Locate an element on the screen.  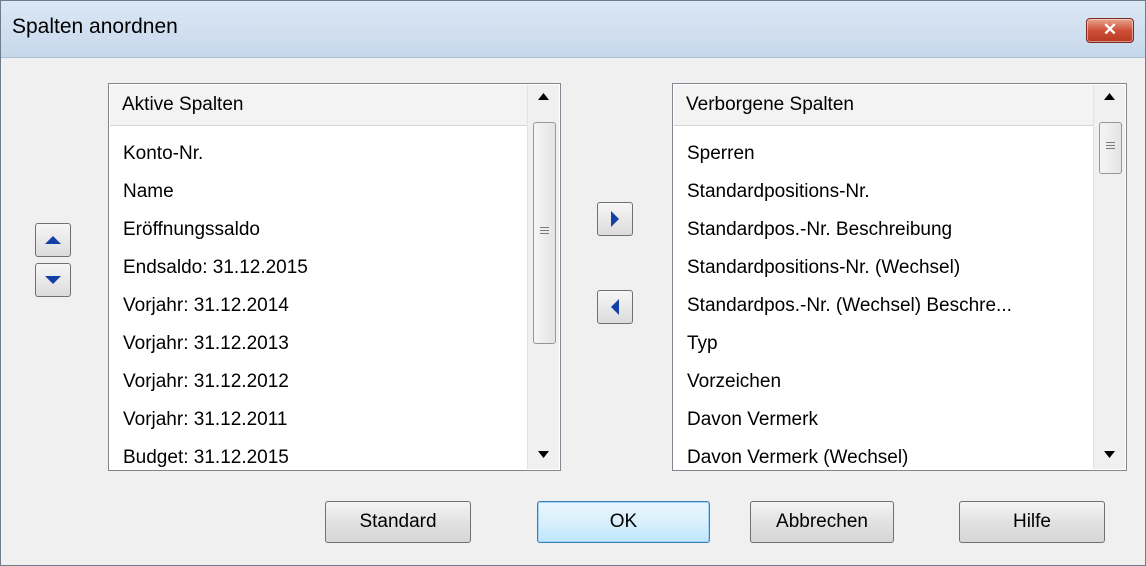
close-button: ✕ is located at coordinates (1110, 30).